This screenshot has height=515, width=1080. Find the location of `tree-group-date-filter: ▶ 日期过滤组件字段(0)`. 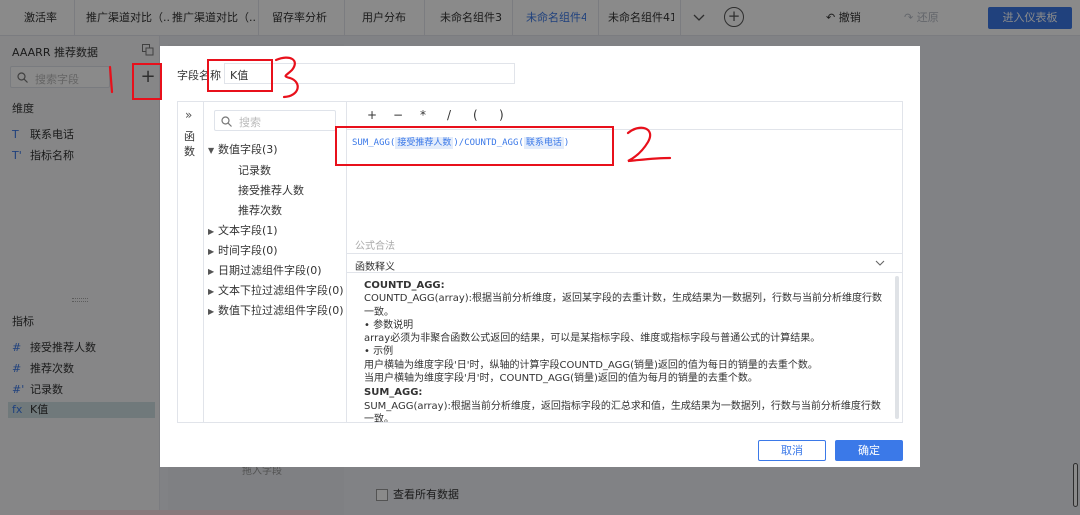

tree-group-date-filter: ▶ 日期过滤组件字段(0) is located at coordinates (265, 270).